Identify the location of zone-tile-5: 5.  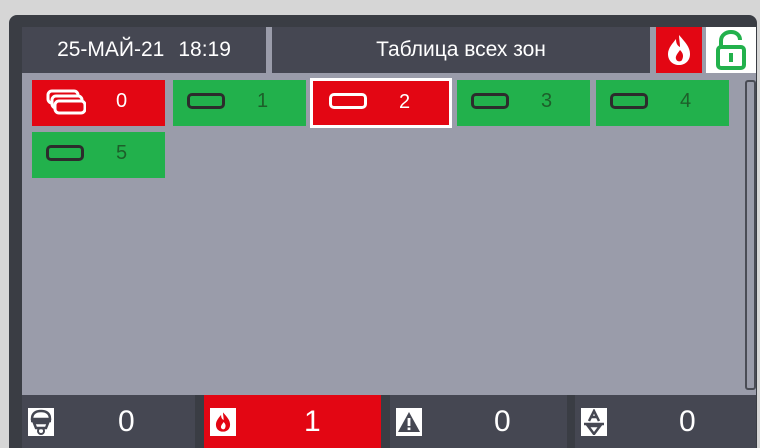
(98, 155).